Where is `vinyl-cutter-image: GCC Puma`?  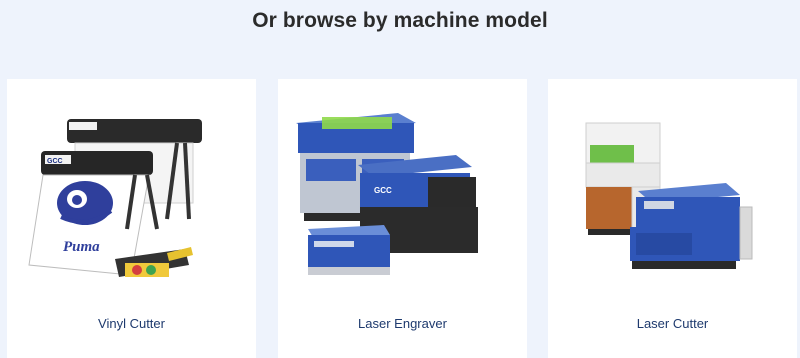 vinyl-cutter-image: GCC Puma is located at coordinates (115, 198).